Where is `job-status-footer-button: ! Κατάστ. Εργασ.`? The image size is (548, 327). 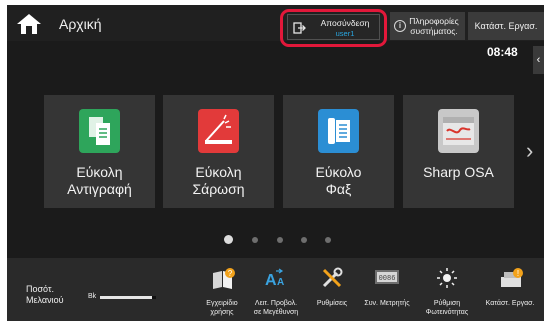 job-status-footer-button: ! Κατάστ. Εργασ. is located at coordinates (510, 289).